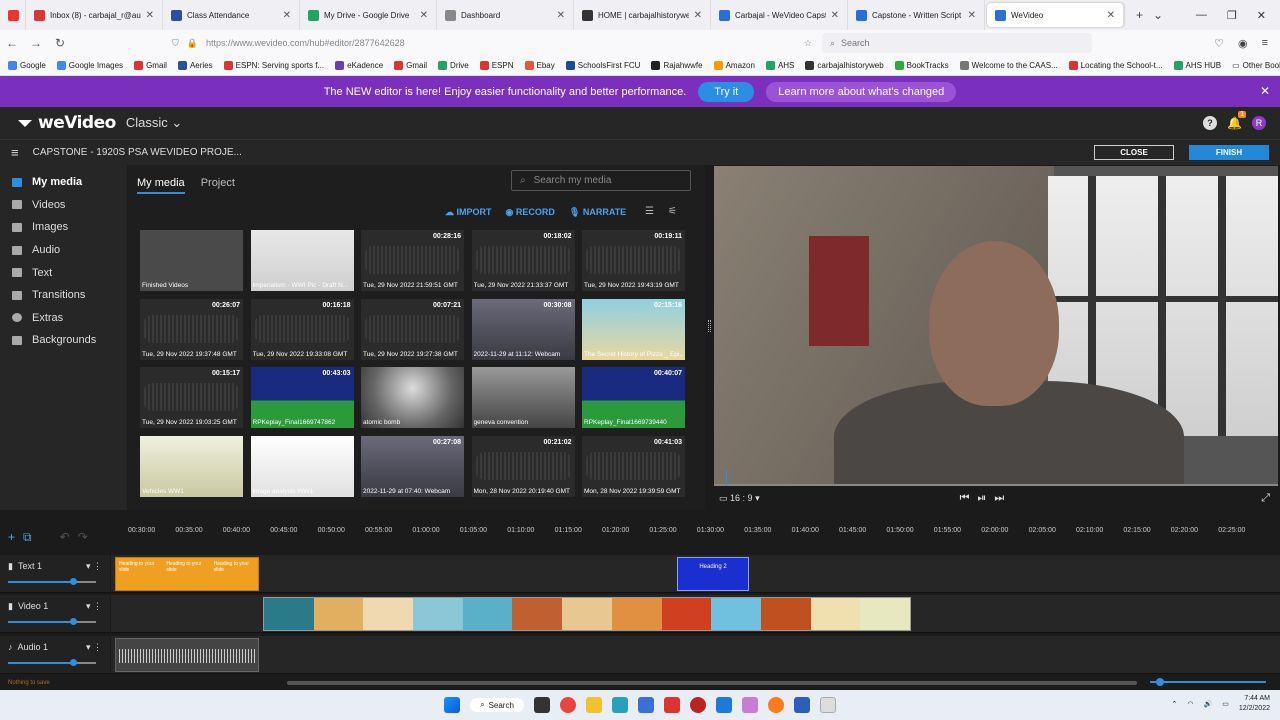  What do you see at coordinates (65, 537) in the screenshot?
I see `undo-icon: ↶` at bounding box center [65, 537].